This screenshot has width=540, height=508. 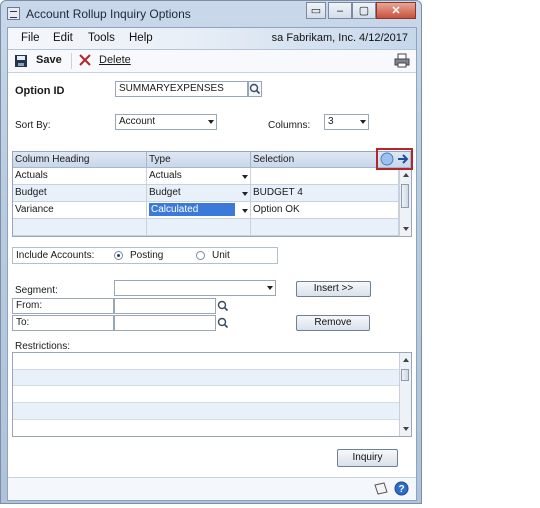 I want to click on status-bar: ?, so click(x=212, y=488).